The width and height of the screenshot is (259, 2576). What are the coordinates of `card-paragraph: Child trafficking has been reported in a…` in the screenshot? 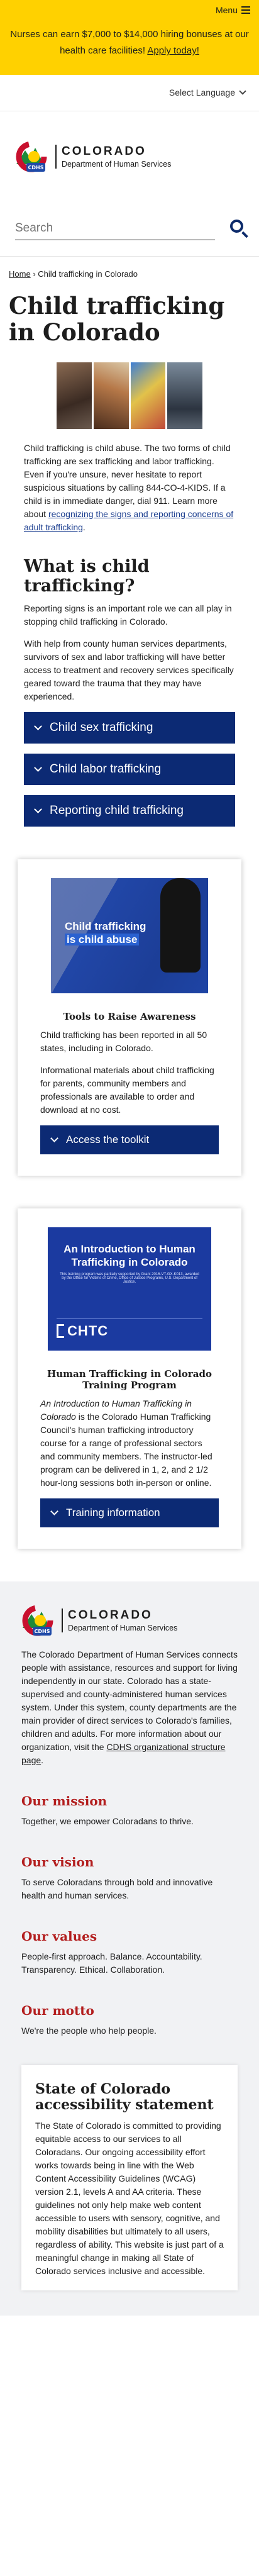 It's located at (123, 1041).